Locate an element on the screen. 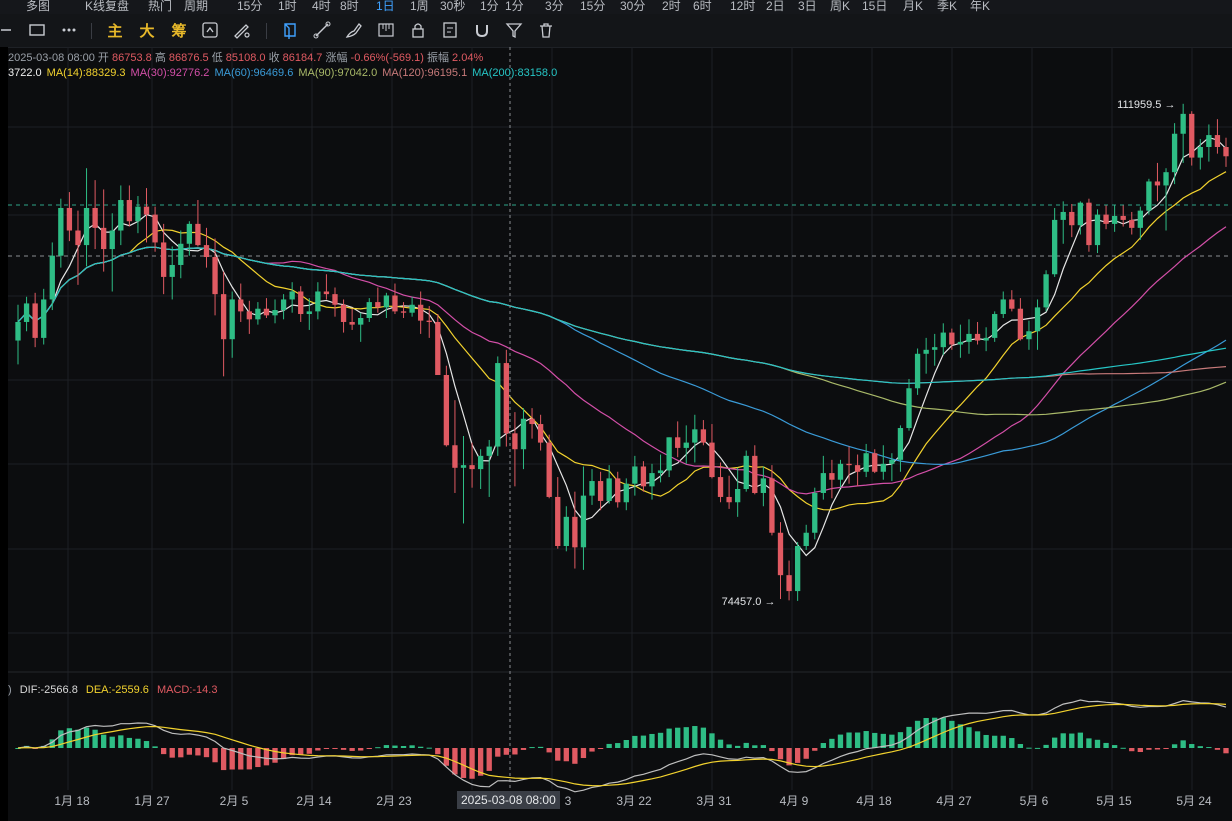 Image resolution: width=1232 pixels, height=821 pixels. macd-legend-paren: ) is located at coordinates (10, 690).